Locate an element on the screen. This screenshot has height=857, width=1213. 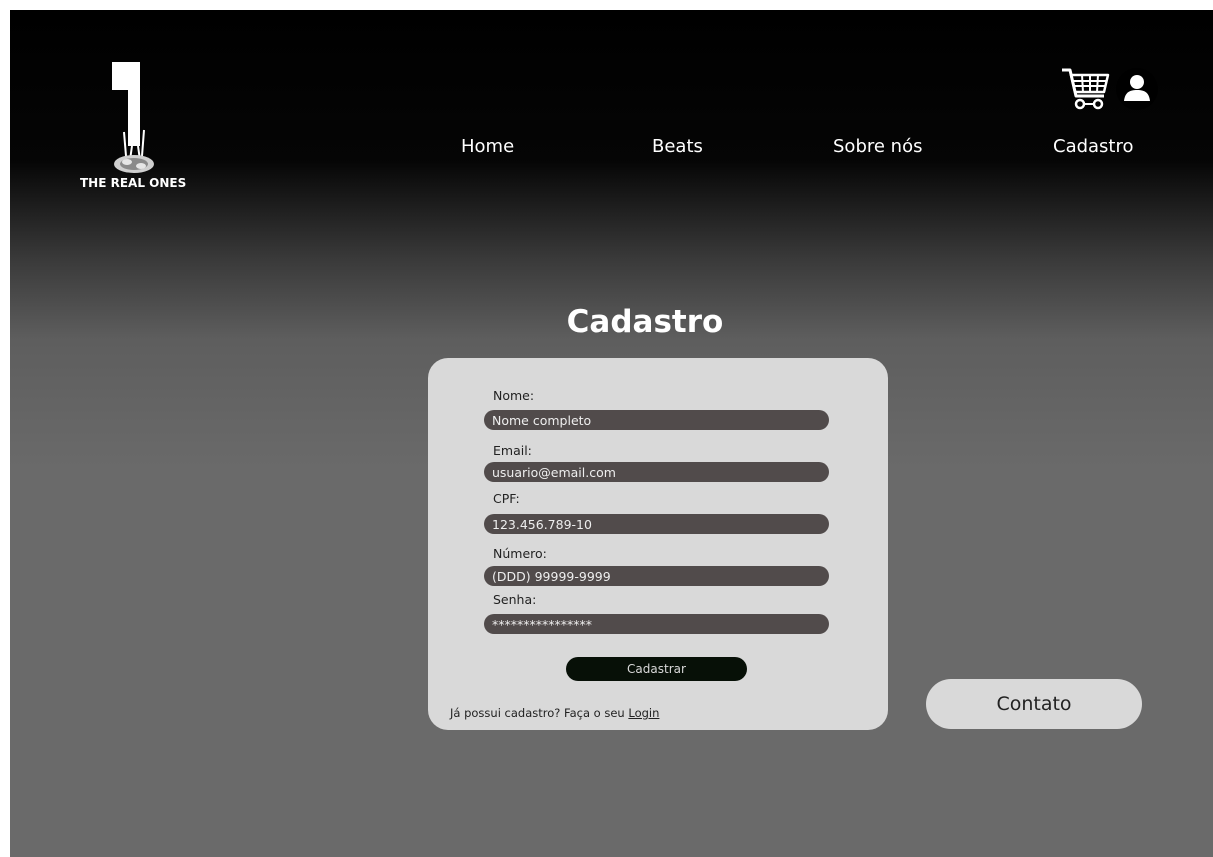
name-label: Nome: is located at coordinates (514, 395).